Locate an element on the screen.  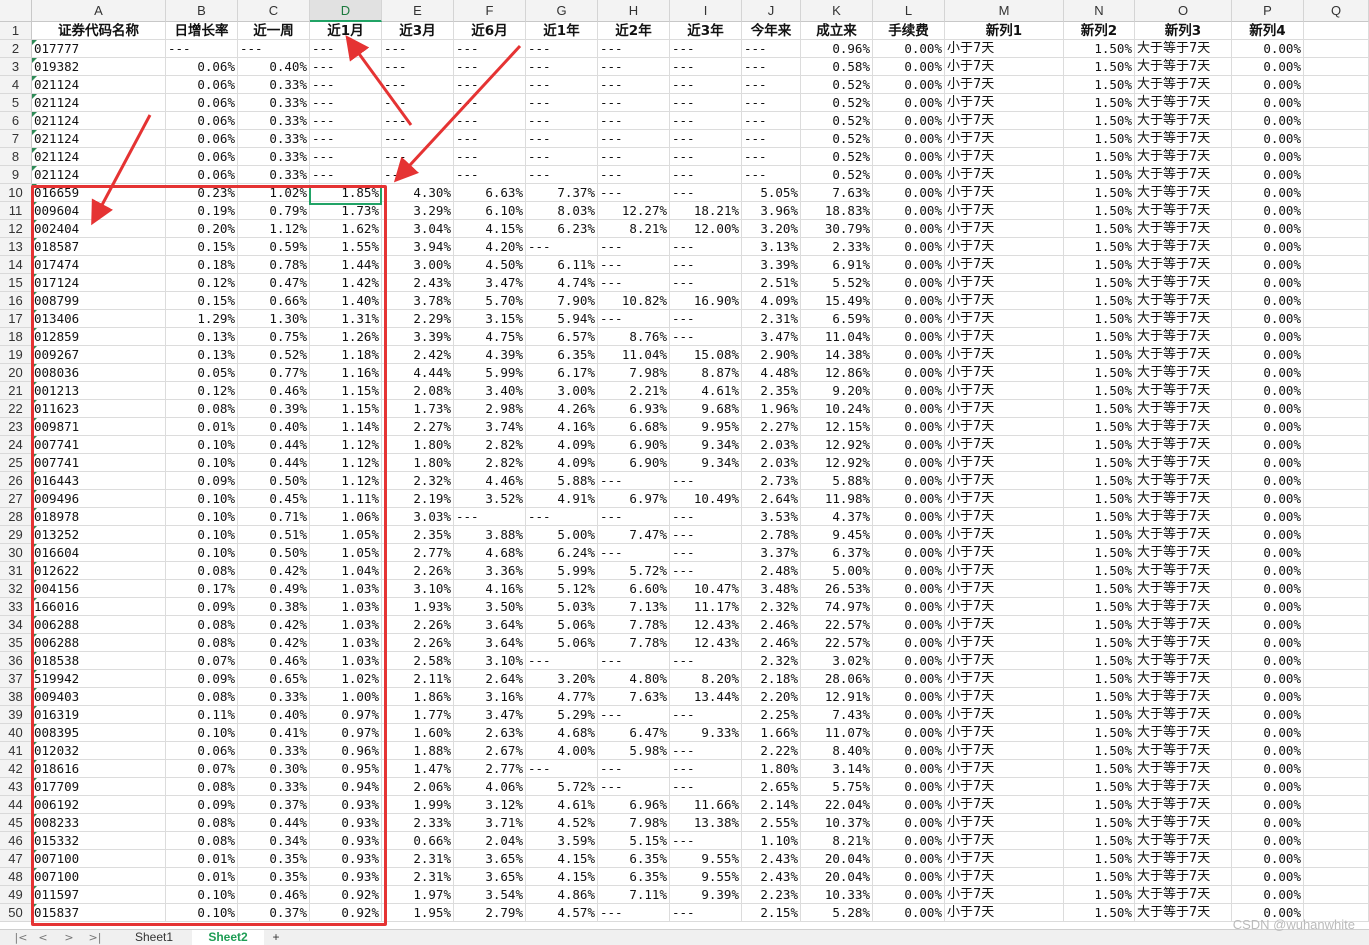
data-cell: 1.42% is located at coordinates (346, 283).